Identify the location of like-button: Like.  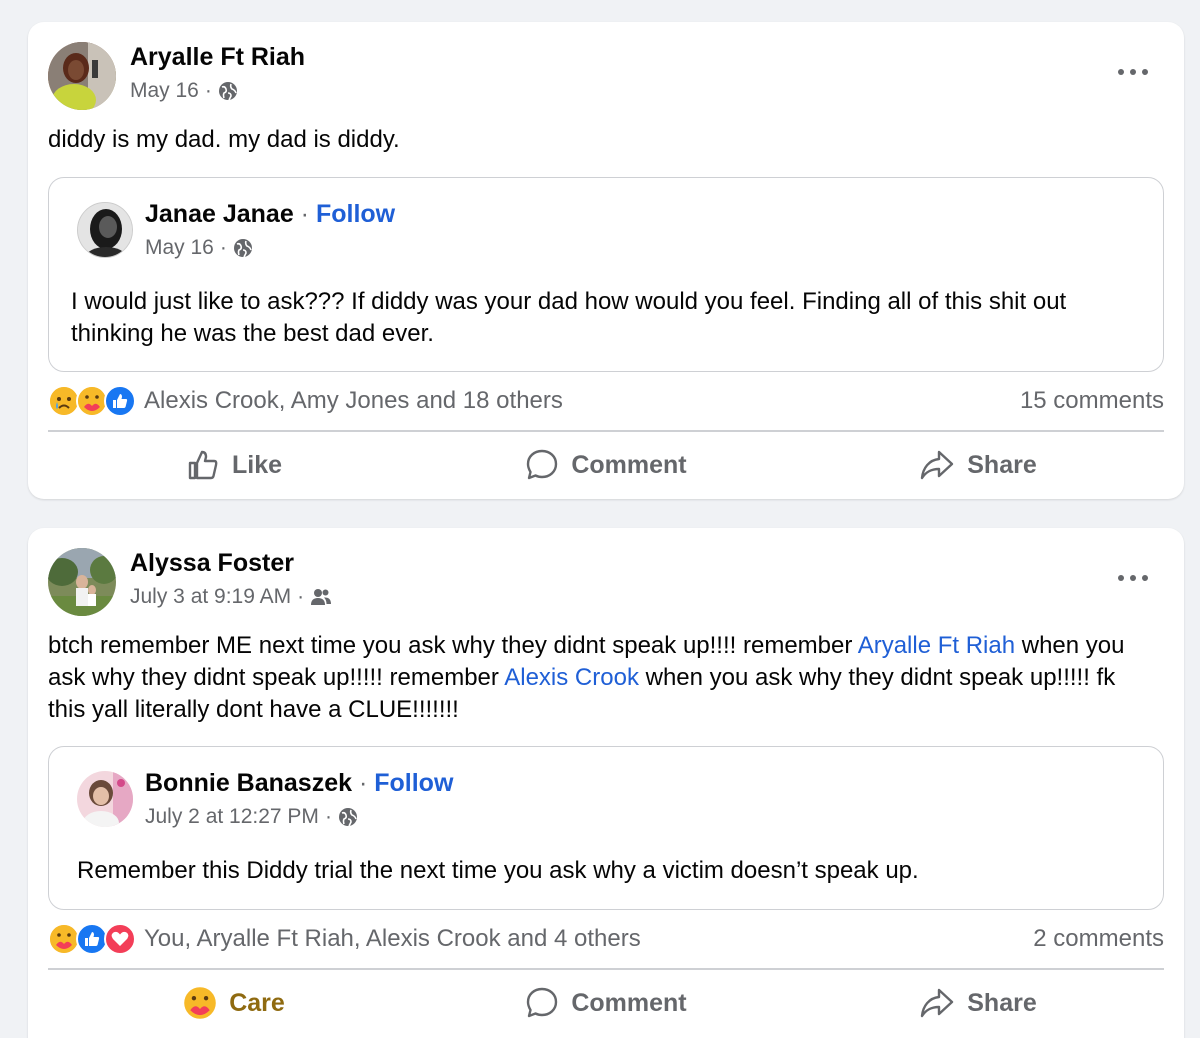
(234, 465).